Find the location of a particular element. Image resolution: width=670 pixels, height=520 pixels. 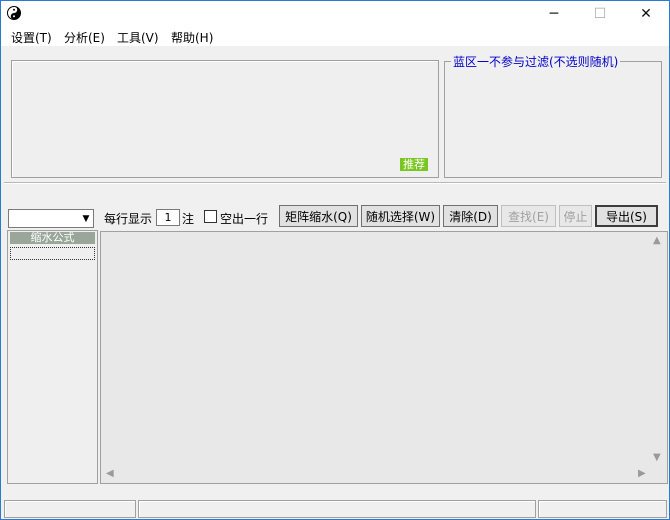

scroll-left-icon: ◀ is located at coordinates (110, 473).